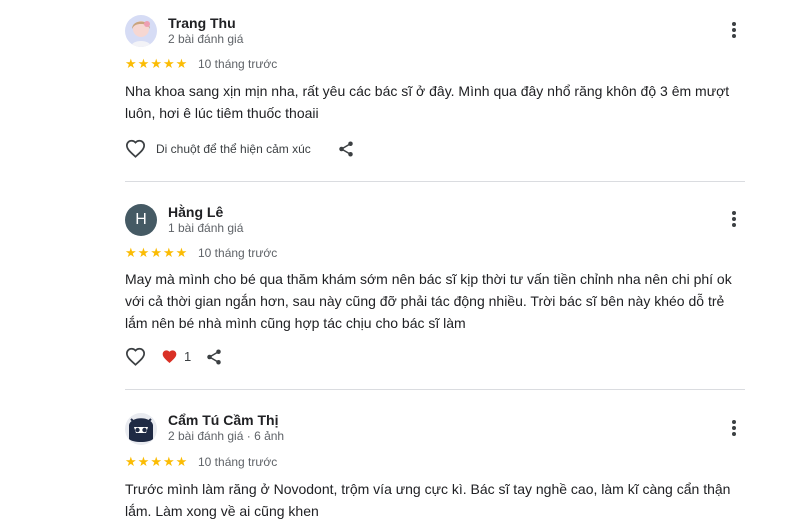 The width and height of the screenshot is (800, 530). Describe the element at coordinates (188, 356) in the screenshot. I see `like-count: 1` at that location.